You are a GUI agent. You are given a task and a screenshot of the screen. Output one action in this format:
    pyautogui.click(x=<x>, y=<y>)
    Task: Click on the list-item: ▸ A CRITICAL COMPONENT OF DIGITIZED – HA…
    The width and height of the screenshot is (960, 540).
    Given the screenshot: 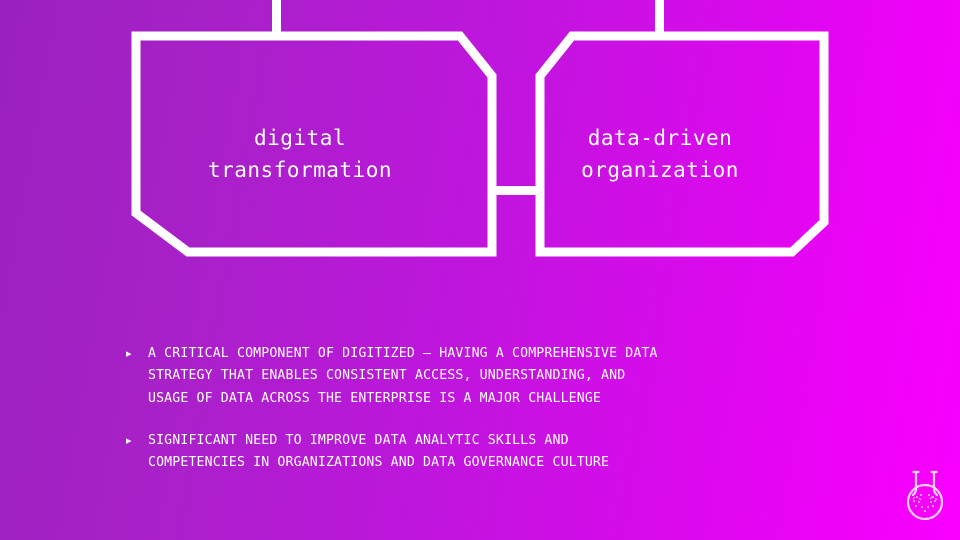 What is the action you would take?
    pyautogui.click(x=496, y=376)
    